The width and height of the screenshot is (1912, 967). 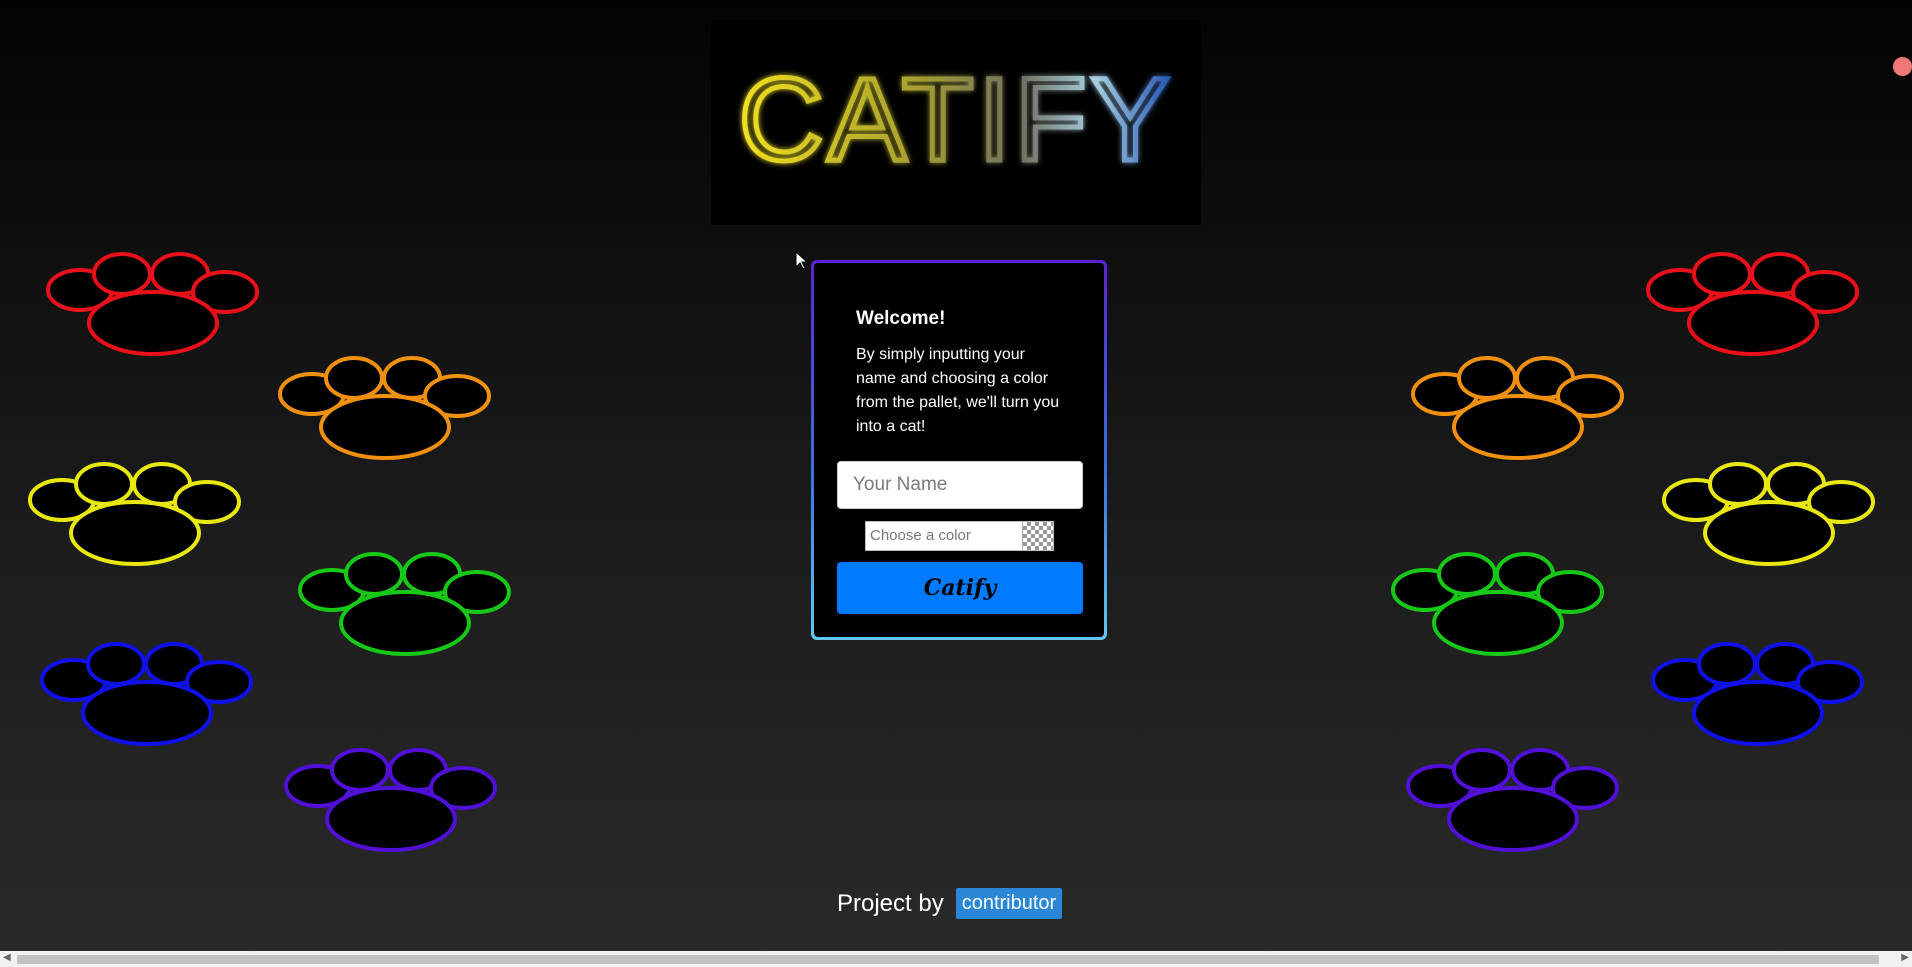 What do you see at coordinates (960, 485) in the screenshot?
I see `name-input` at bounding box center [960, 485].